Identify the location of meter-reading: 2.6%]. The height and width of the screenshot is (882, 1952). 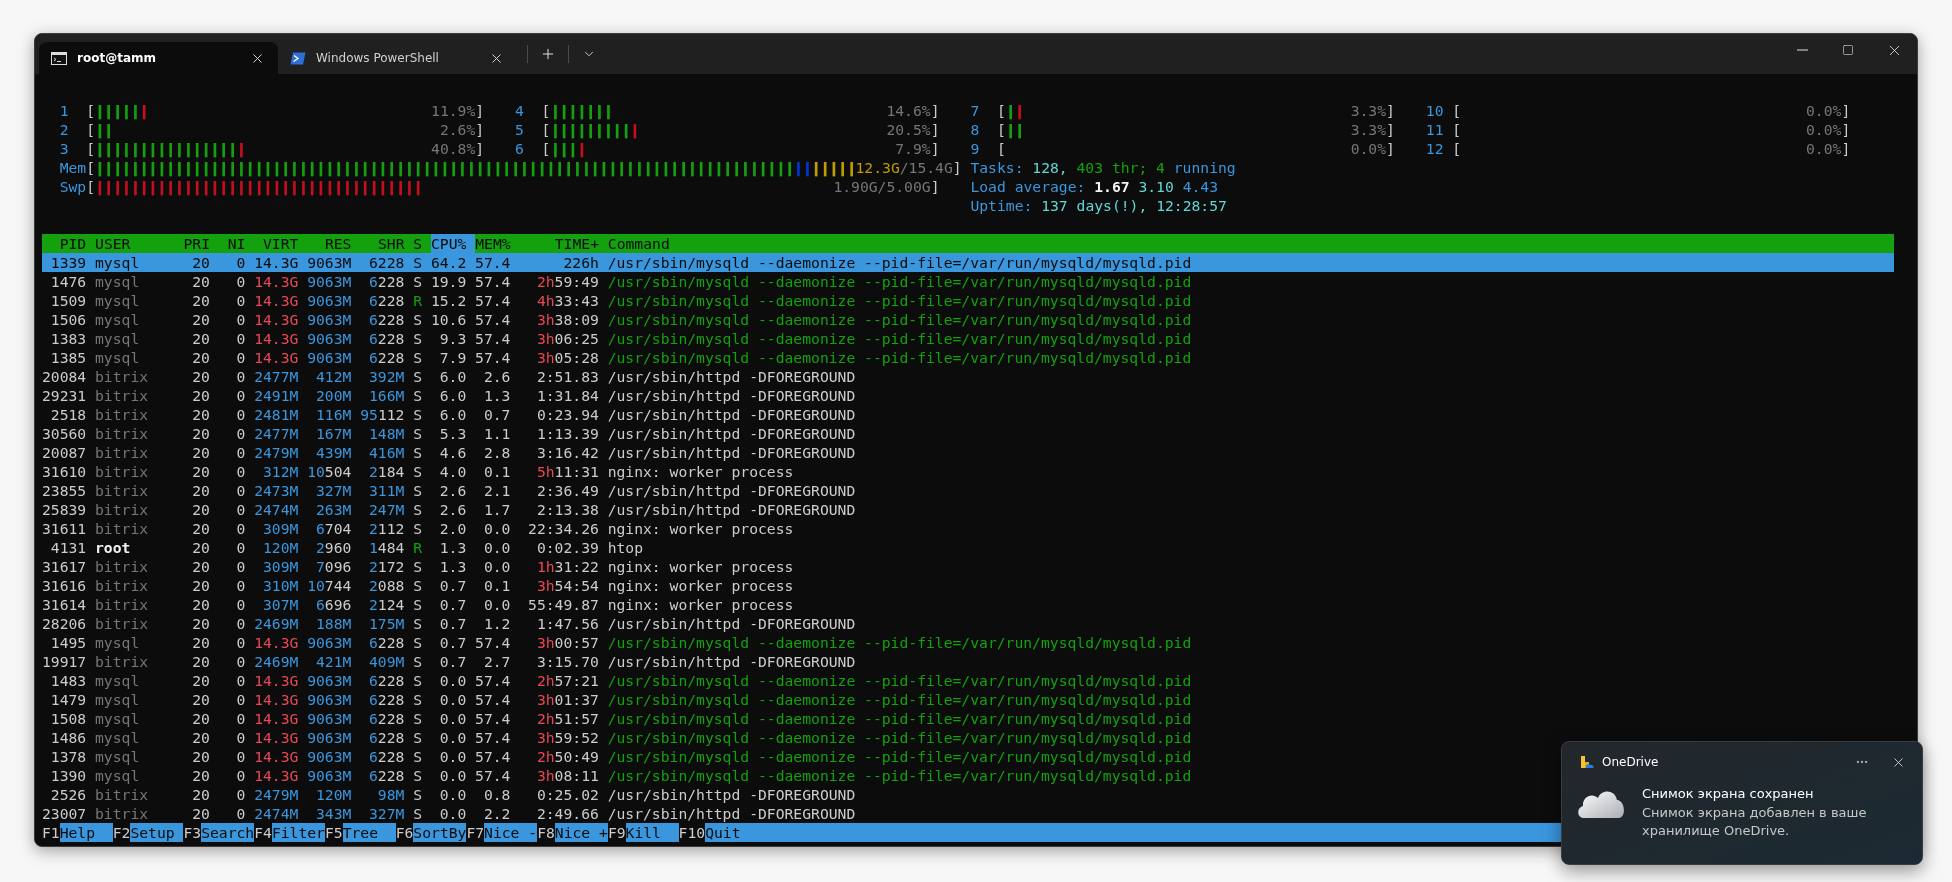
(462, 129).